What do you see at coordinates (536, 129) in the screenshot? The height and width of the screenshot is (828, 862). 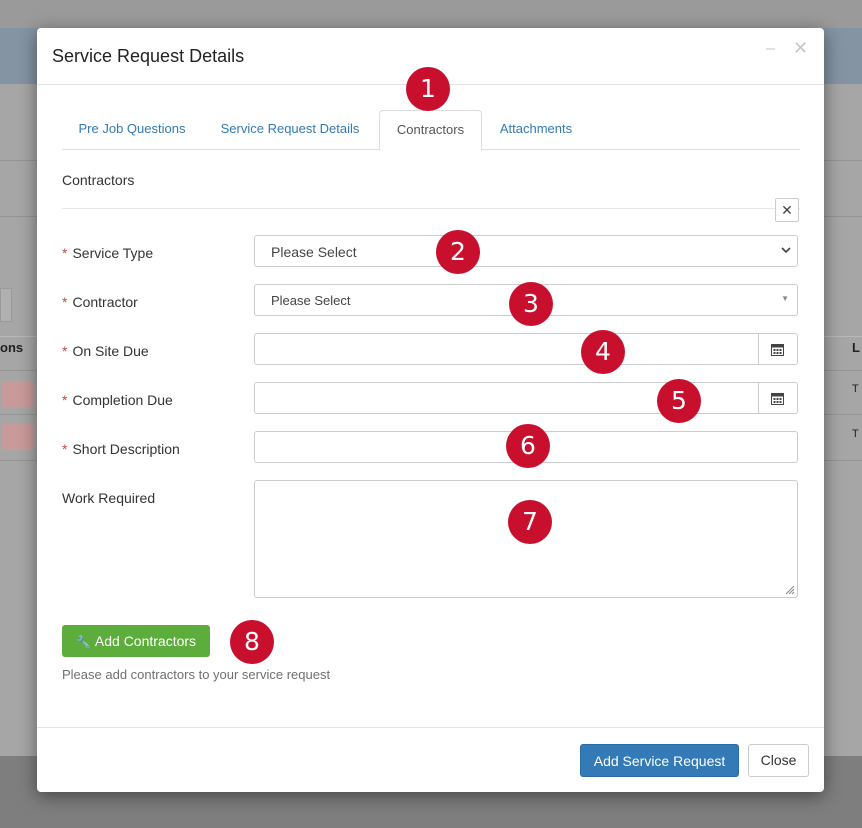 I see `tab-attachments: Attachments` at bounding box center [536, 129].